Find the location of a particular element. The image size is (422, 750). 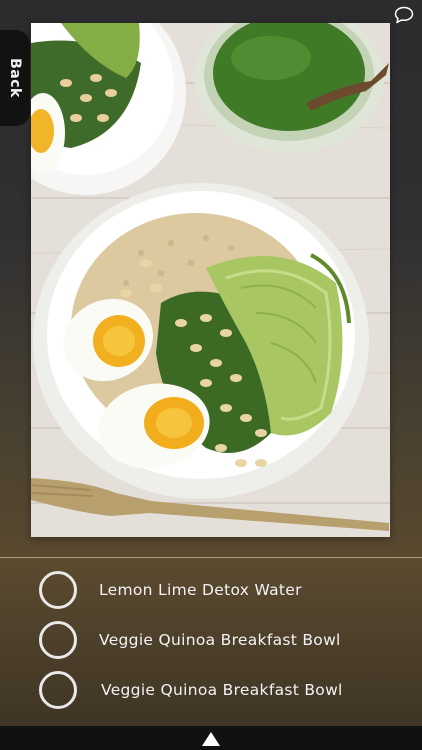

answer-label-3: Veggie Quinoa Breakfast Bowl is located at coordinates (222, 690).